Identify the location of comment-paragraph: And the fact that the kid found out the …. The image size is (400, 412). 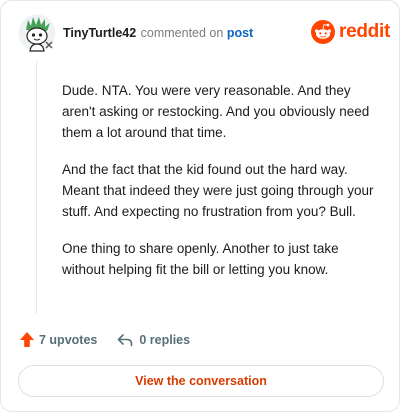
(218, 190).